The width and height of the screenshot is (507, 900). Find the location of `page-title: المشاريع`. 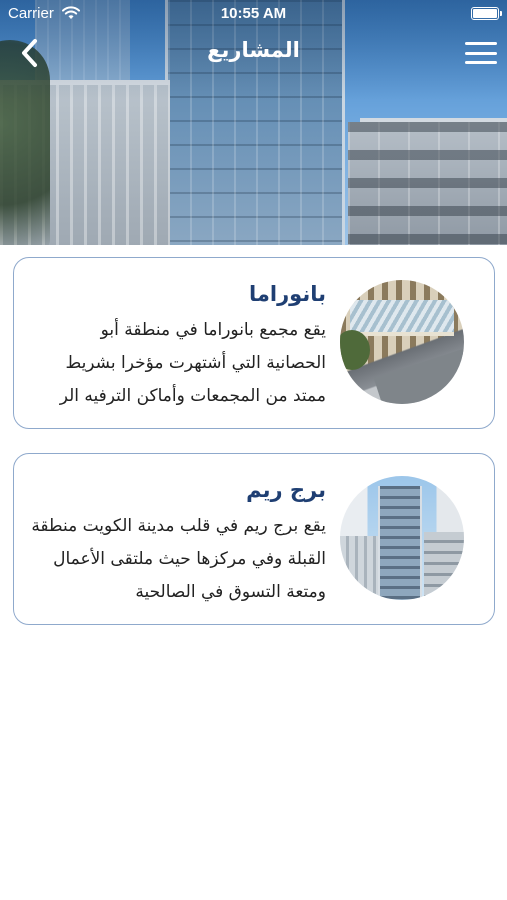

page-title: المشاريع is located at coordinates (253, 50).